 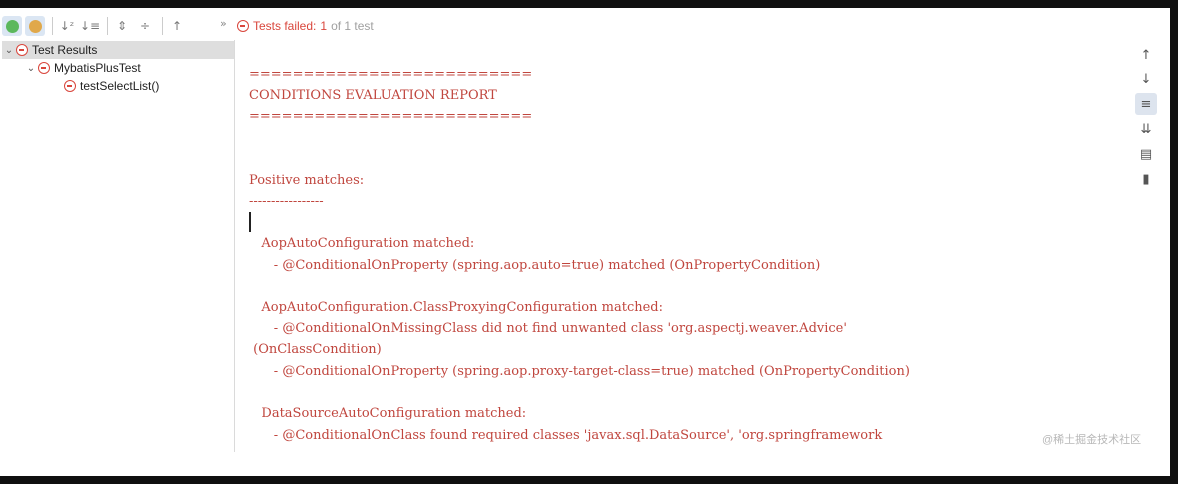 What do you see at coordinates (388, 413) in the screenshot?
I see `console-line: DataSourceAutoConfiguration matched:` at bounding box center [388, 413].